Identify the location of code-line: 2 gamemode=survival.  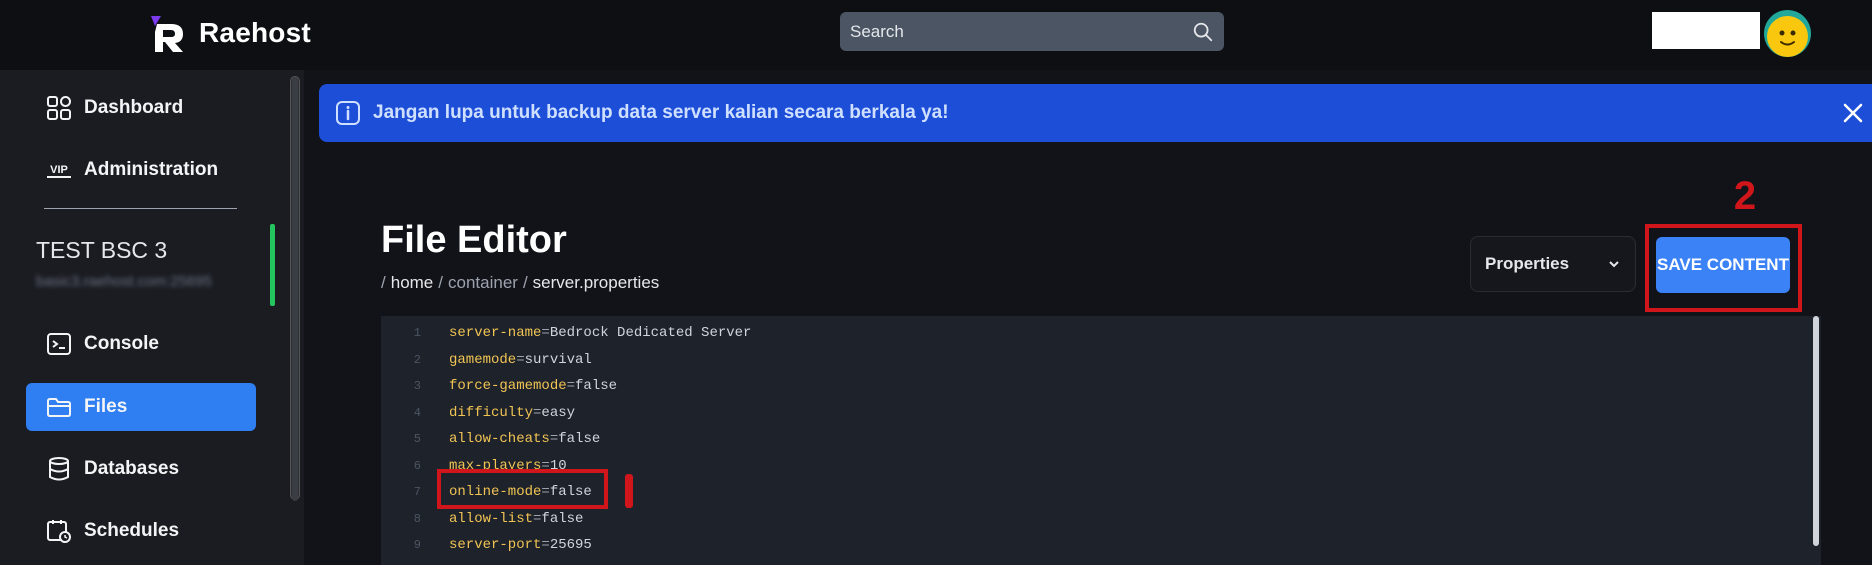
(486, 360).